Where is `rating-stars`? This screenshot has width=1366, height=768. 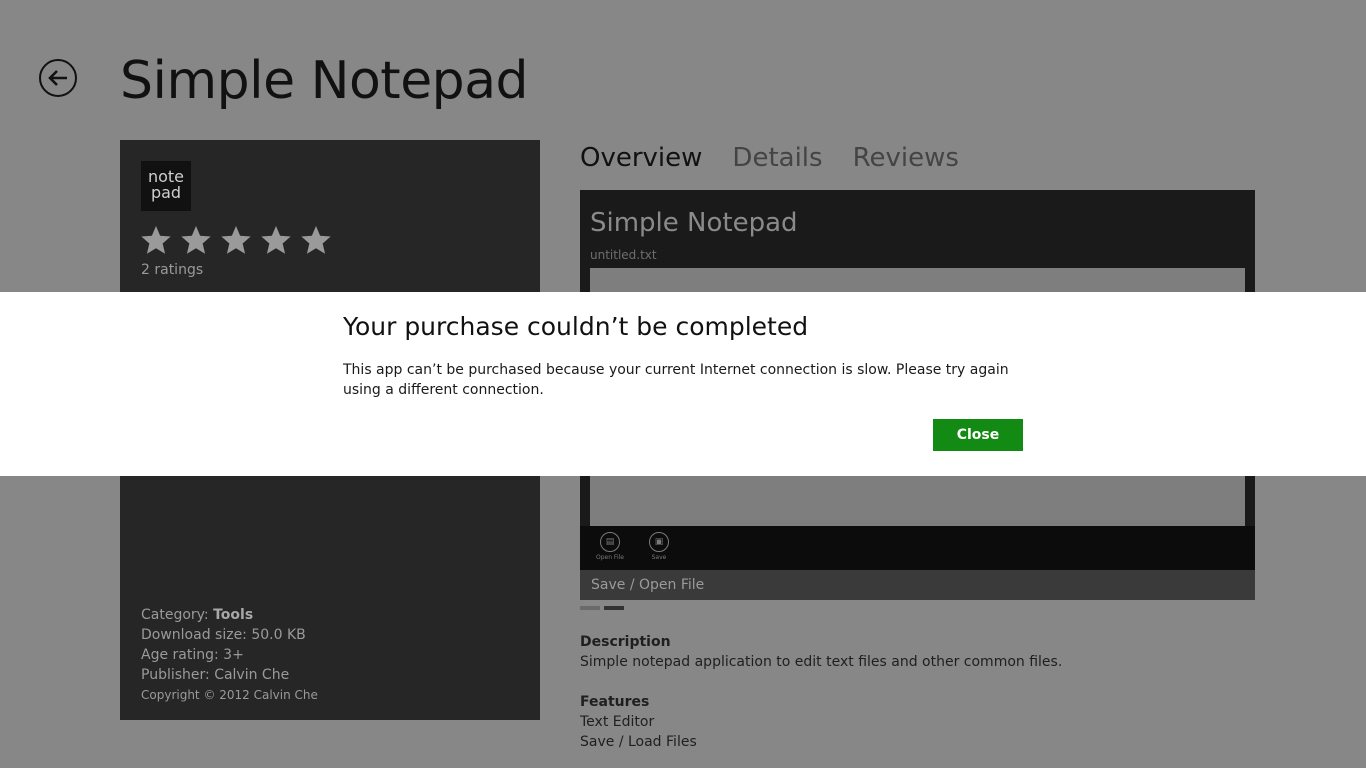 rating-stars is located at coordinates (236, 240).